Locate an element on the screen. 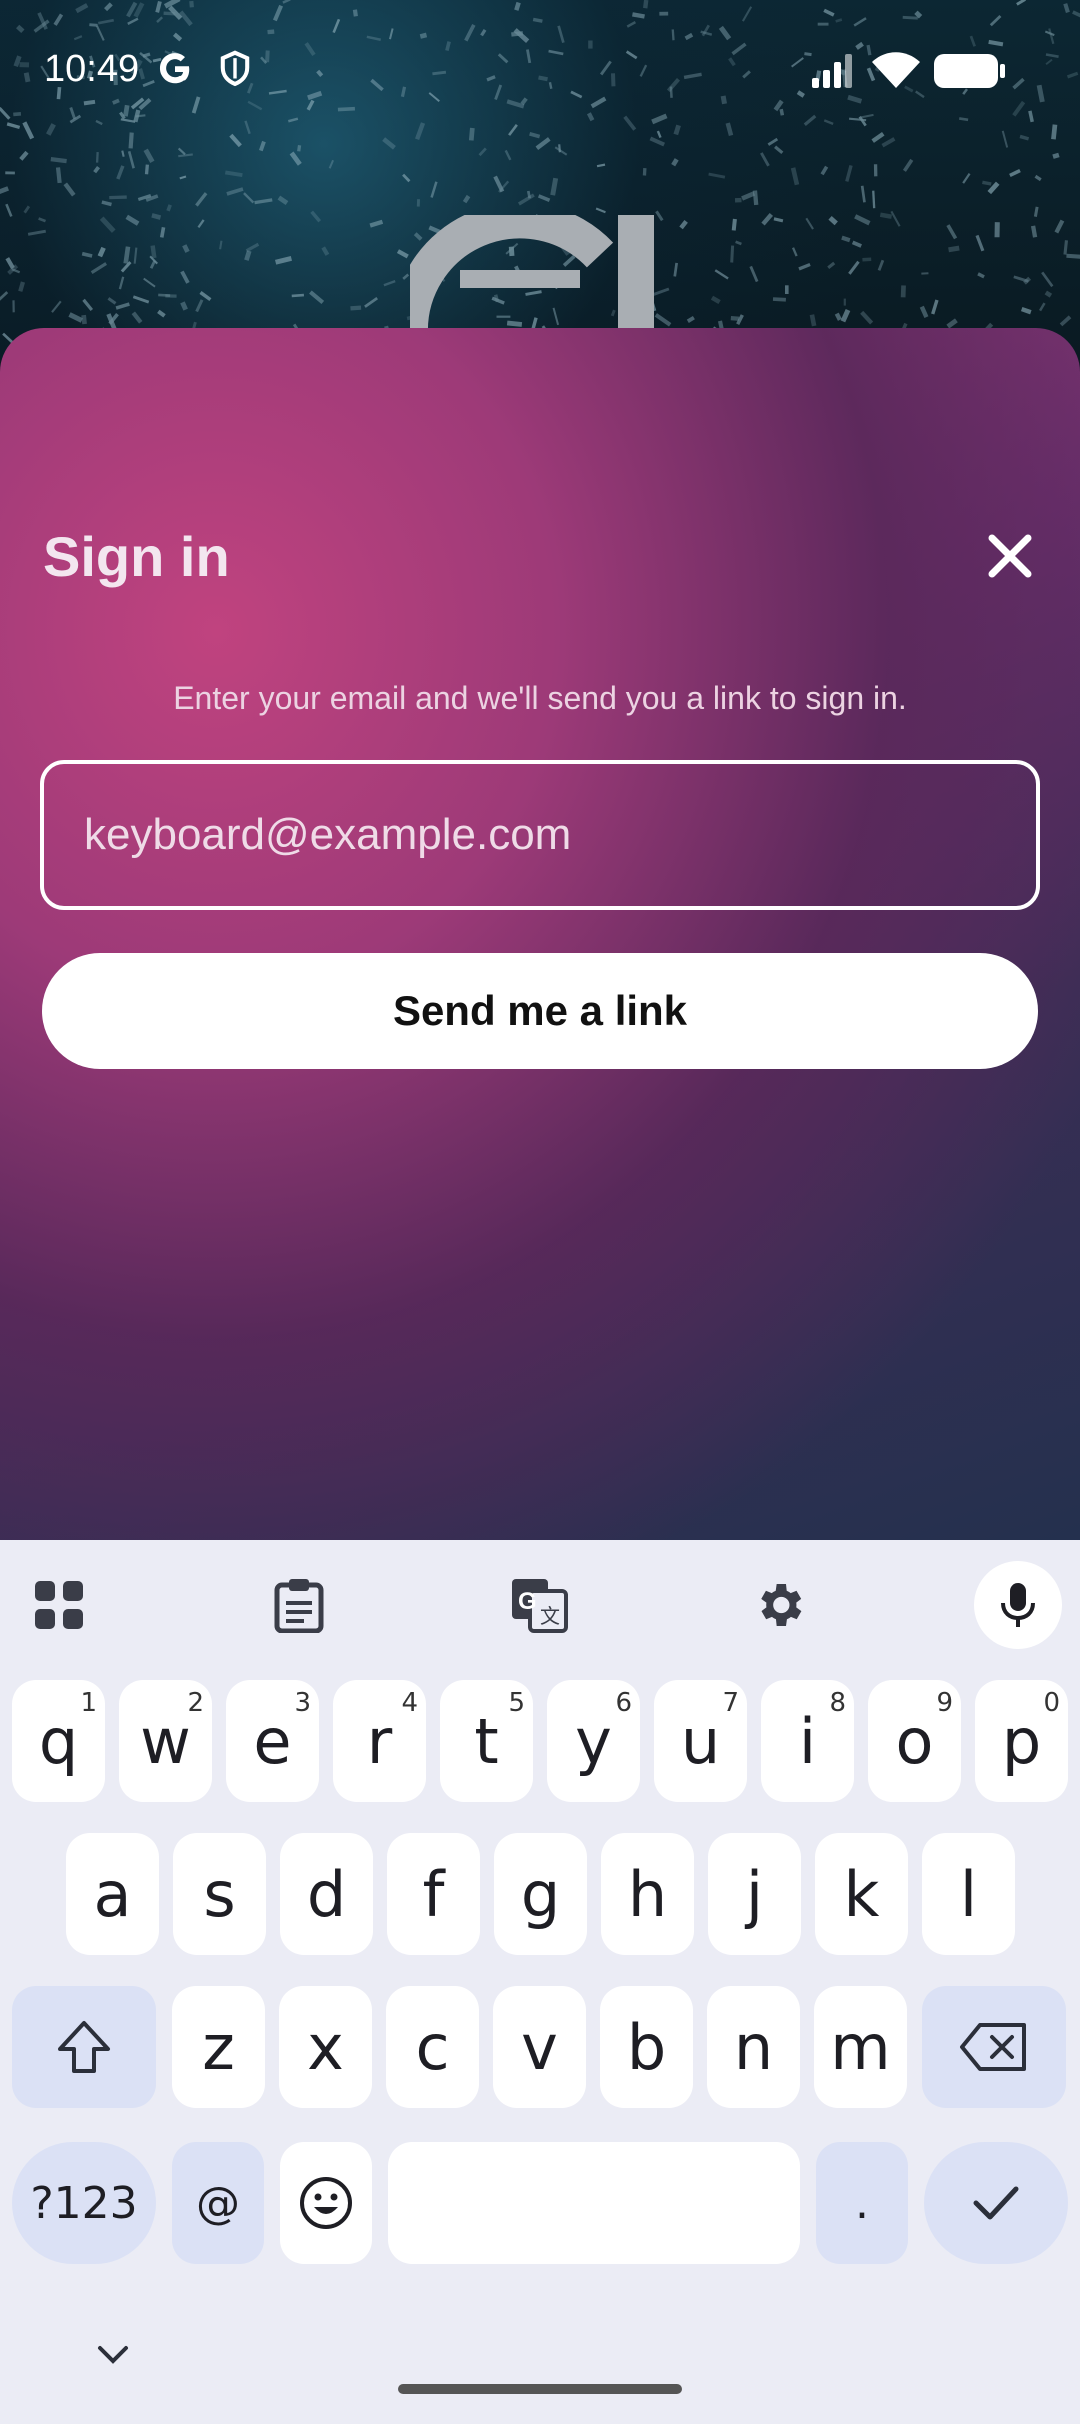 The height and width of the screenshot is (2424, 1080). key-k: k is located at coordinates (861, 1894).